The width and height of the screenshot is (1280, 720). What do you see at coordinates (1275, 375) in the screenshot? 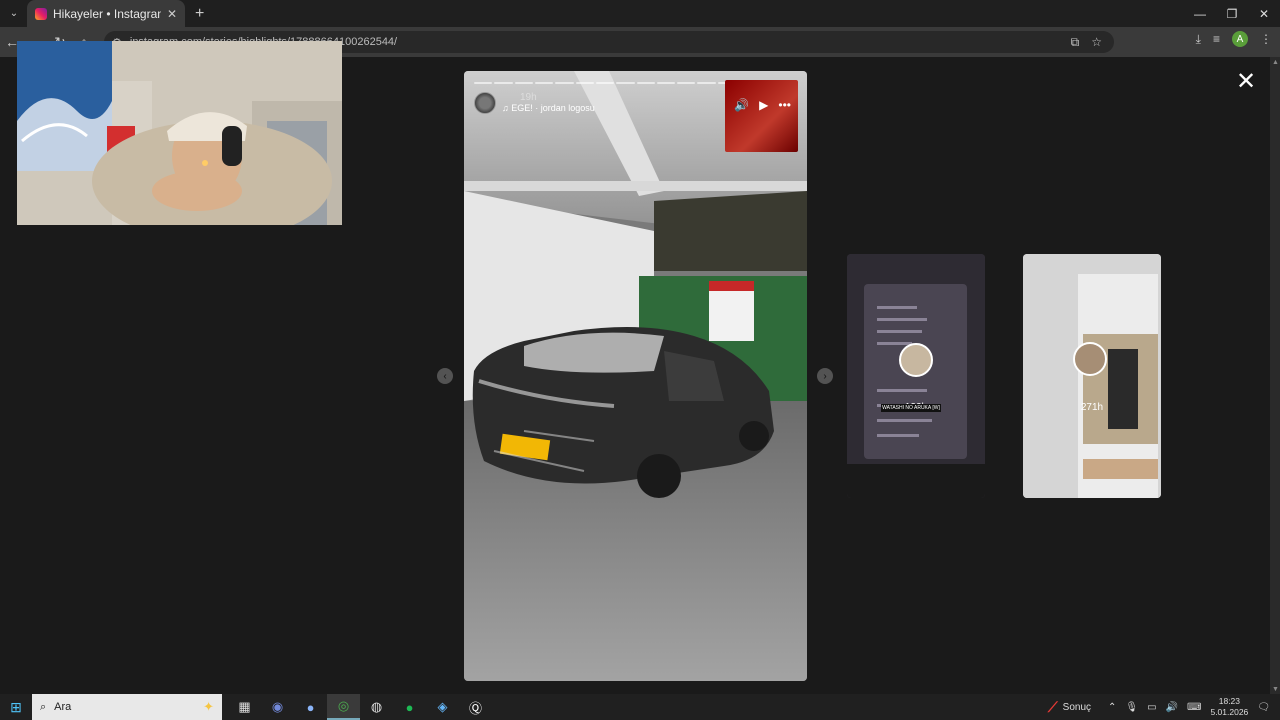
I see `page-scrollbar: ▲ ▼` at bounding box center [1275, 375].